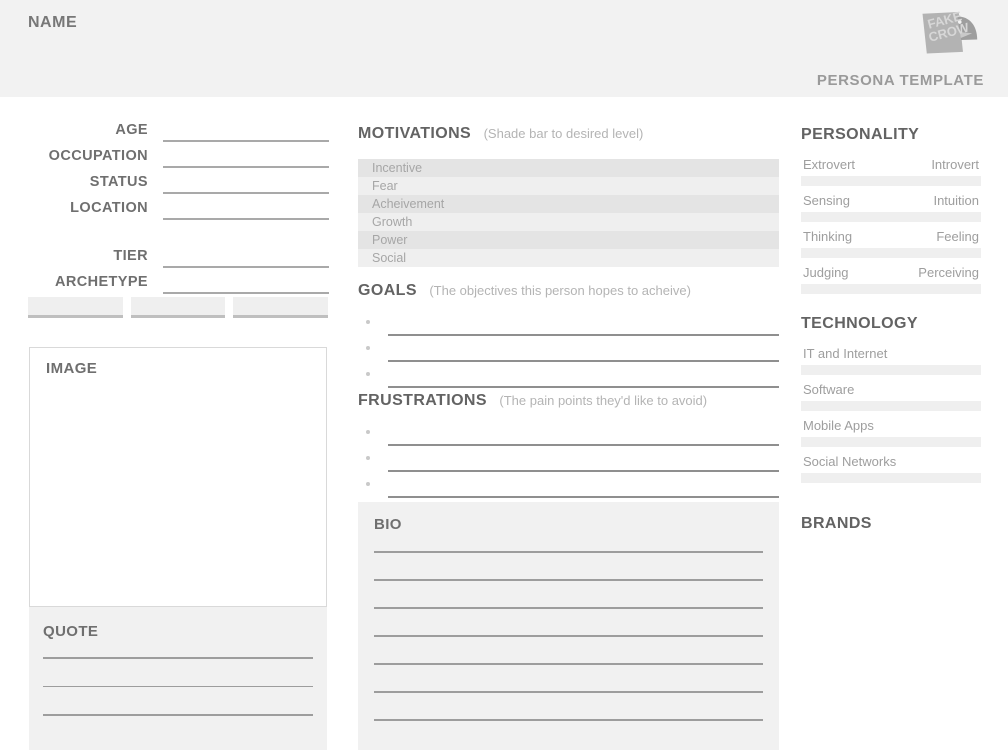 This screenshot has width=1008, height=750. I want to click on field-input-tier, so click(246, 267).